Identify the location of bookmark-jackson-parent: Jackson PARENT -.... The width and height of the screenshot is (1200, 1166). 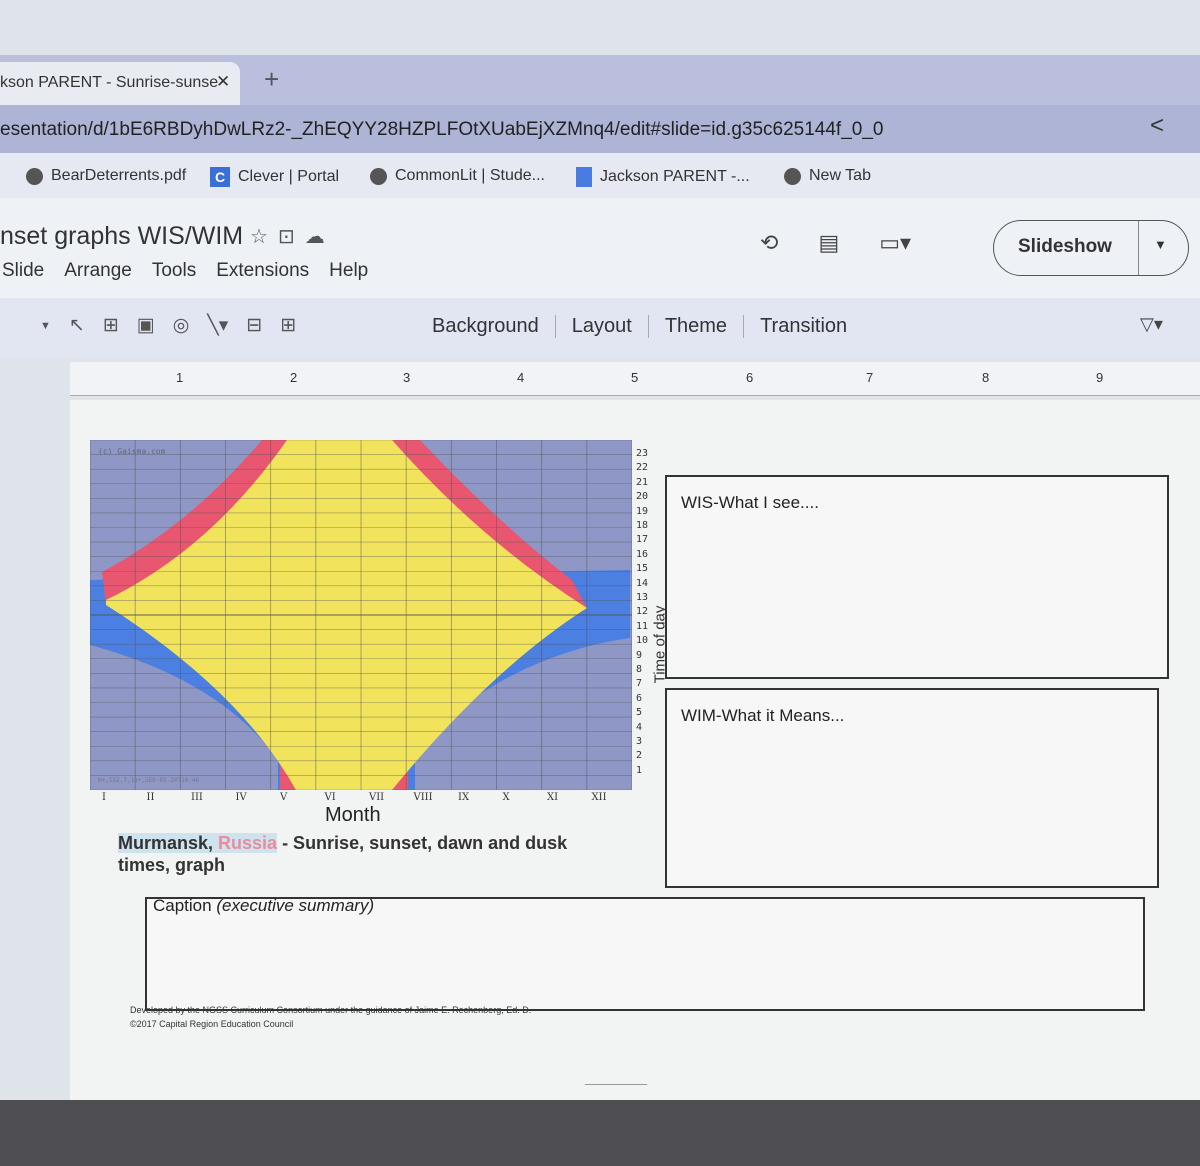
(663, 177).